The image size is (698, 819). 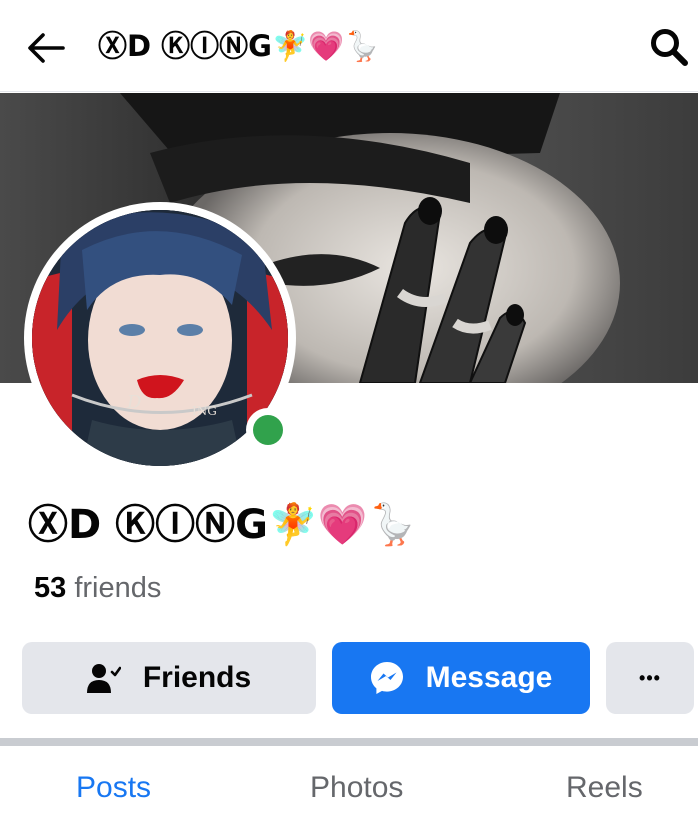 I want to click on more-options-button: •••, so click(x=650, y=678).